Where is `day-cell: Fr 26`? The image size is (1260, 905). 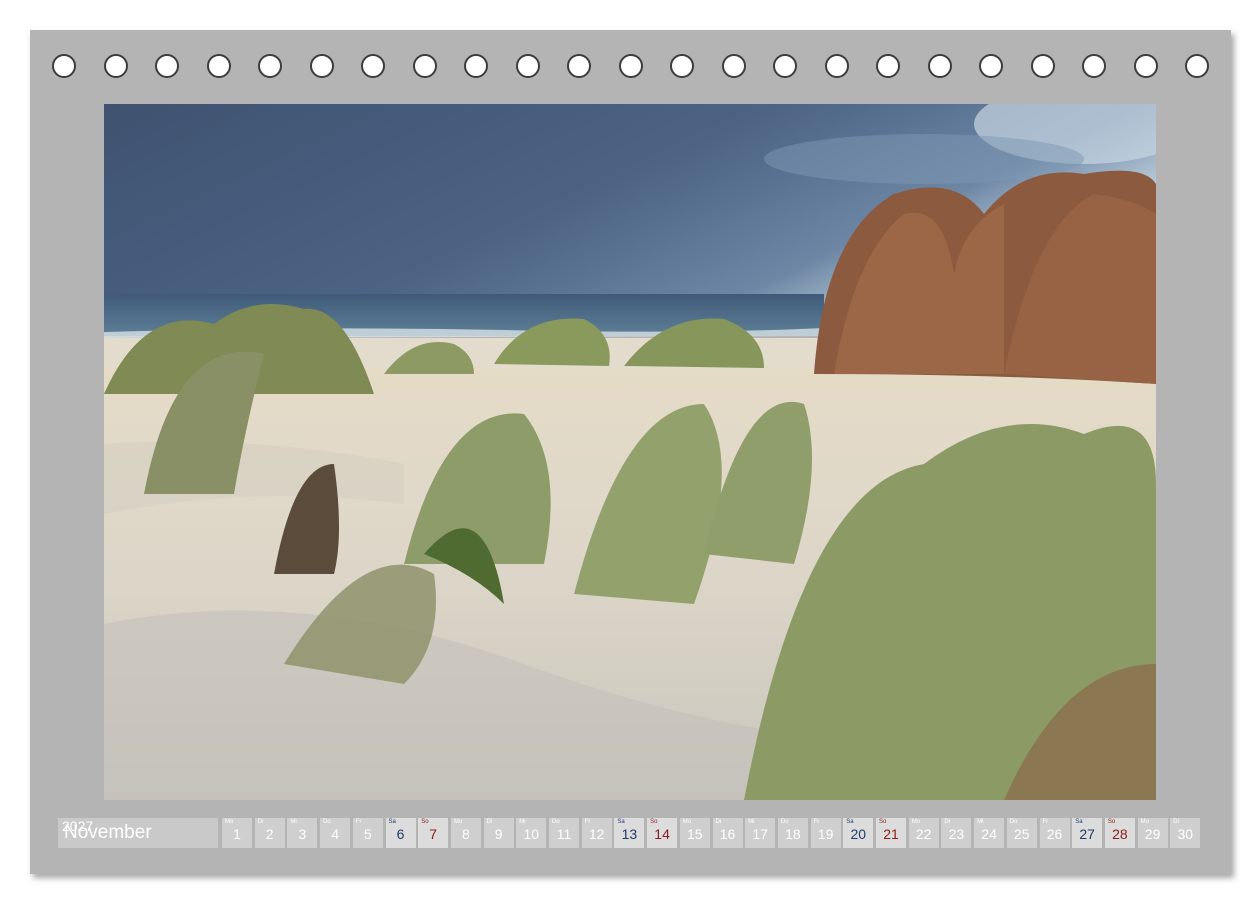
day-cell: Fr 26 is located at coordinates (1054, 833).